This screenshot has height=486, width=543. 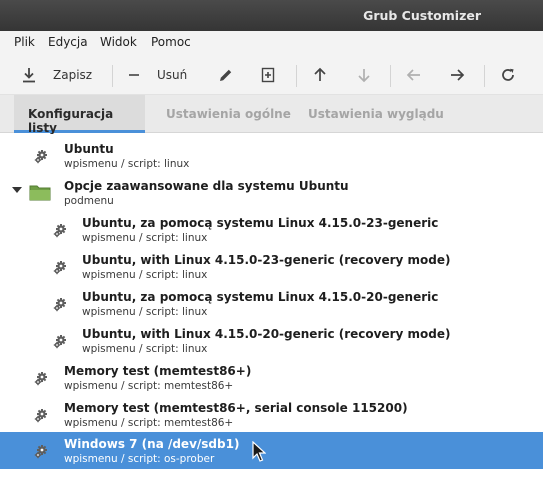 I want to click on pencil-icon, so click(x=226, y=75).